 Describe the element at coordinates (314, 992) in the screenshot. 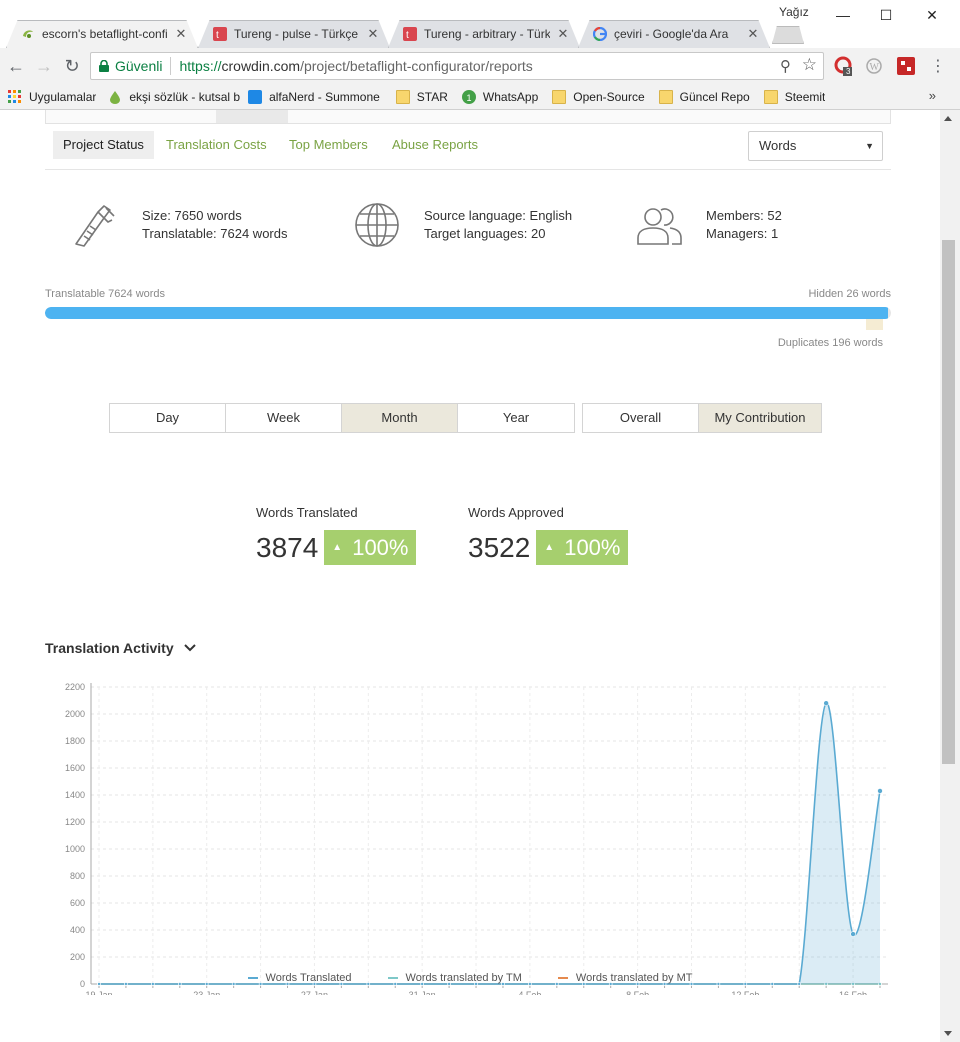

I see `x-tick-label: 27 Jan` at that location.